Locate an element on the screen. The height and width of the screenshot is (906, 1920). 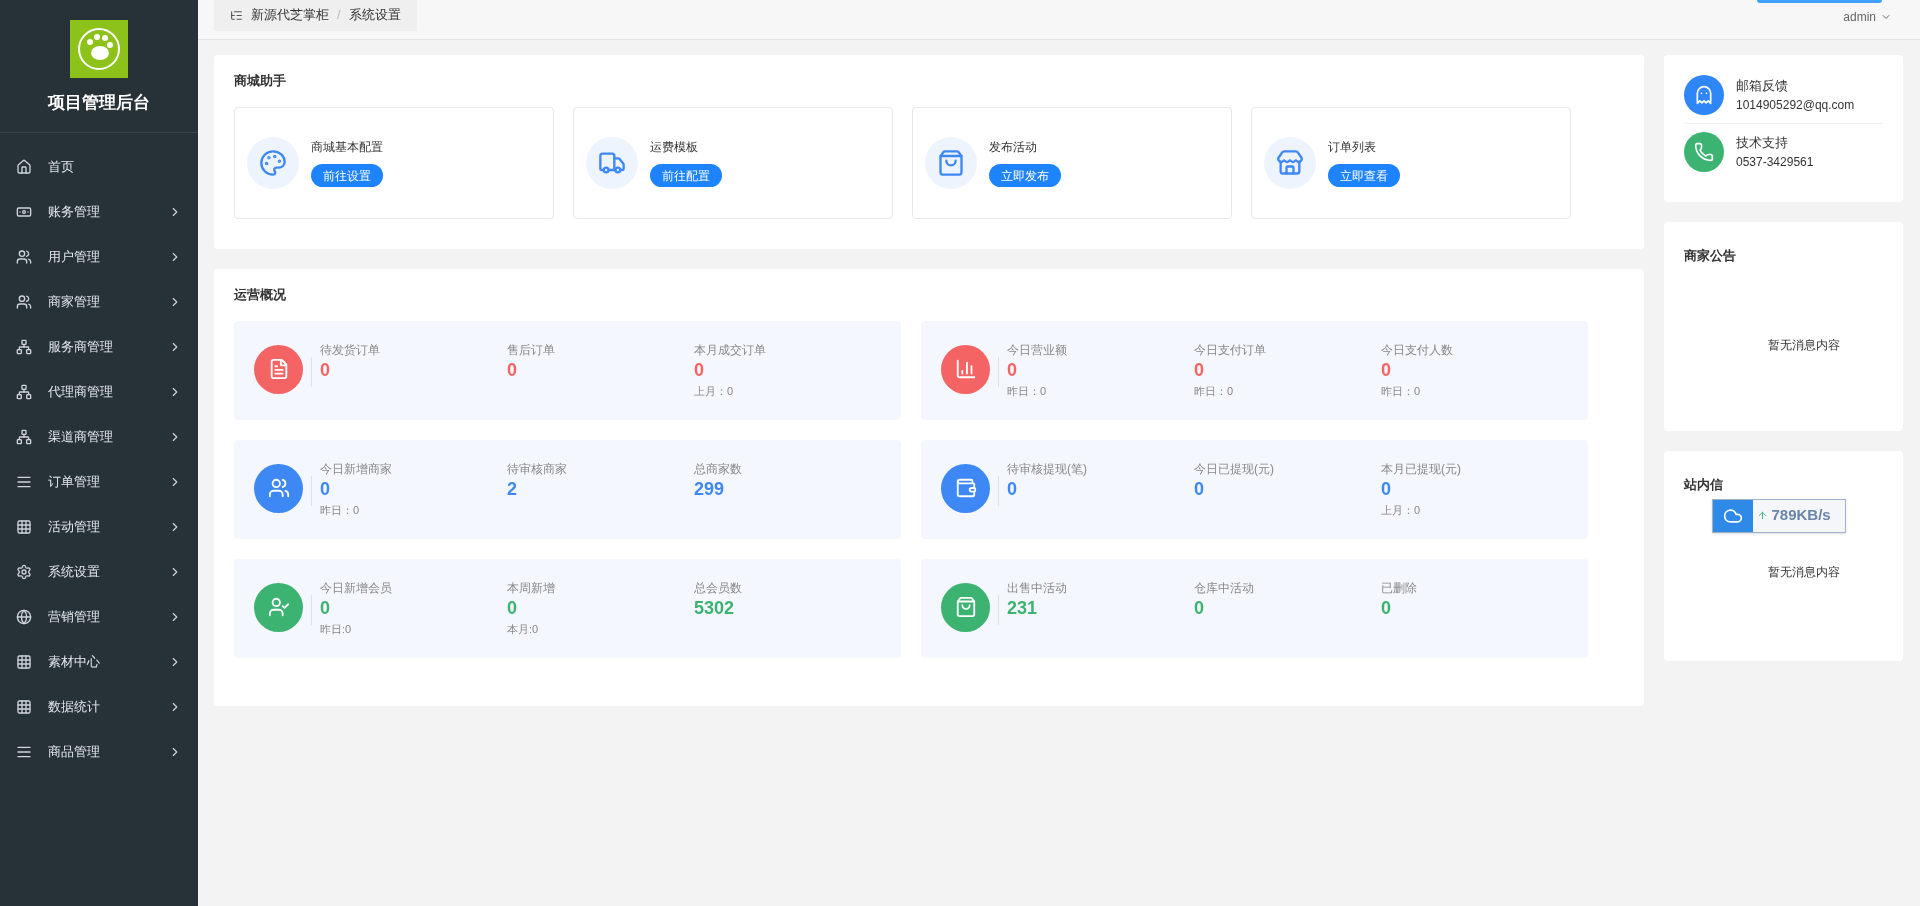
shortcut-button: 立即查看 is located at coordinates (1364, 175).